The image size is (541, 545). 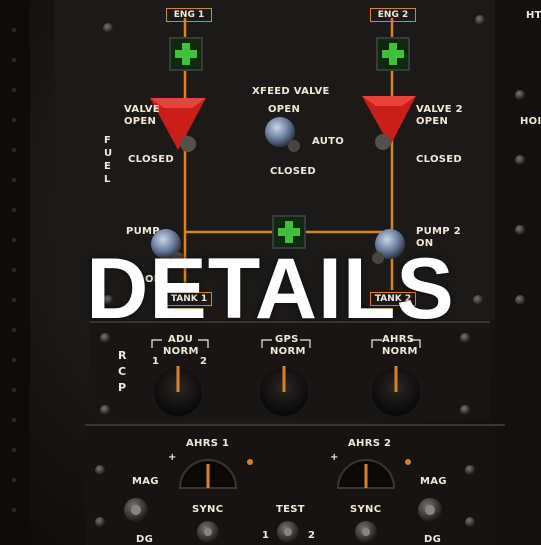 I want to click on adu-pos1: 1, so click(x=156, y=361).